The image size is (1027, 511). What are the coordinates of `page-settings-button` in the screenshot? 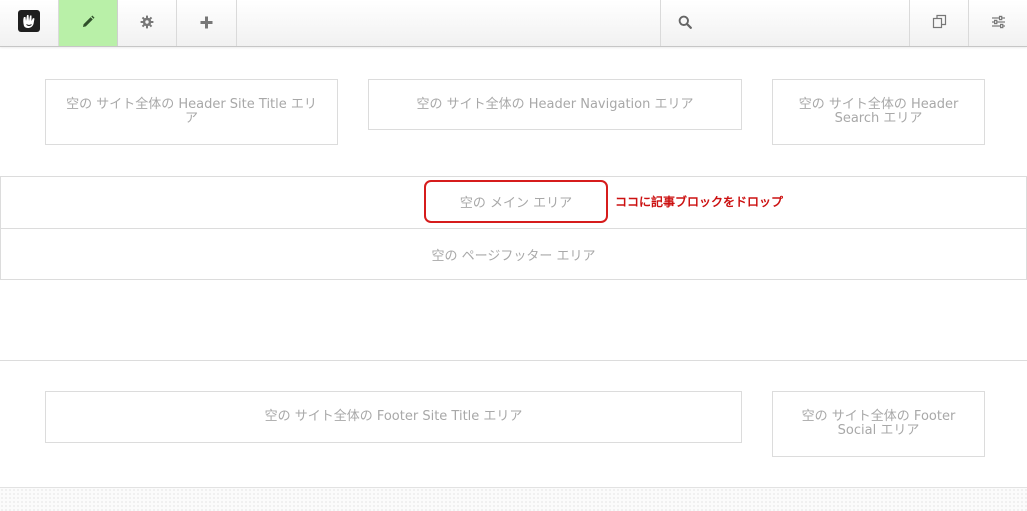 It's located at (147, 23).